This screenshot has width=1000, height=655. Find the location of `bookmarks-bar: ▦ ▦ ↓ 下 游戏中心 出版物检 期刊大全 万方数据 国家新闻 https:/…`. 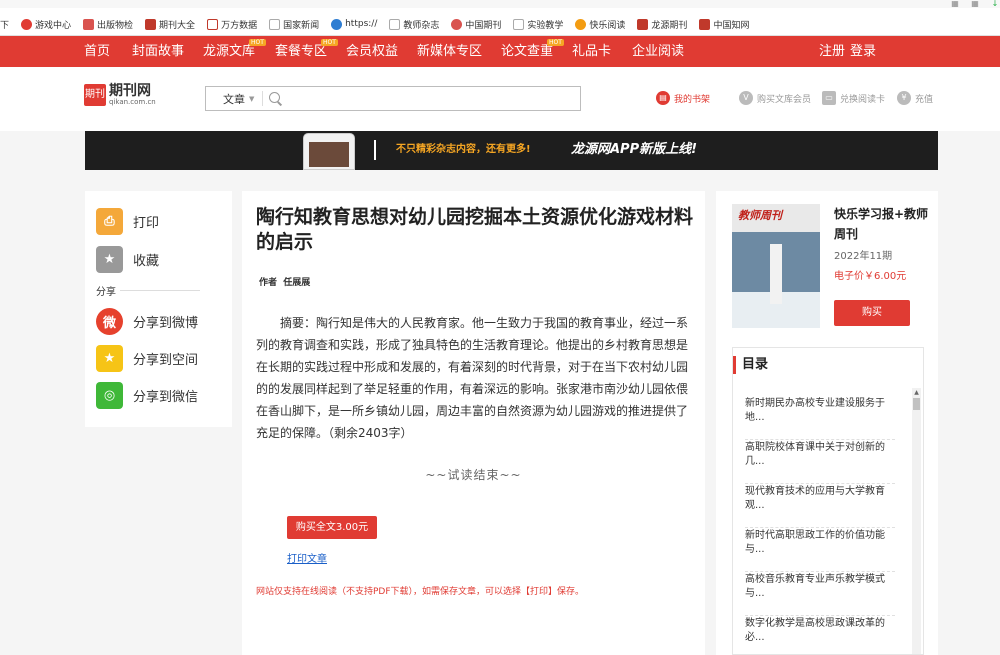

bookmarks-bar: ▦ ▦ ↓ 下 游戏中心 出版物检 期刊大全 万方数据 国家新闻 https:/… is located at coordinates (500, 18).